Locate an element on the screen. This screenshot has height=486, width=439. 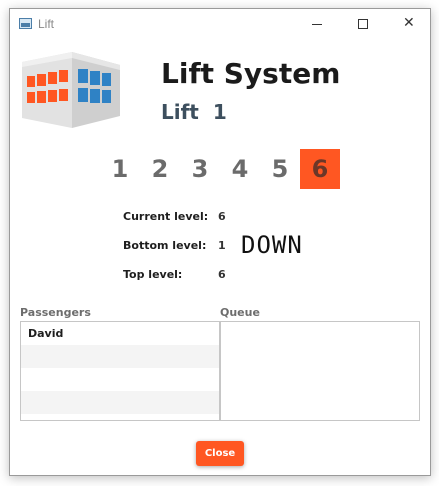
passenger-item: David is located at coordinates (120, 333).